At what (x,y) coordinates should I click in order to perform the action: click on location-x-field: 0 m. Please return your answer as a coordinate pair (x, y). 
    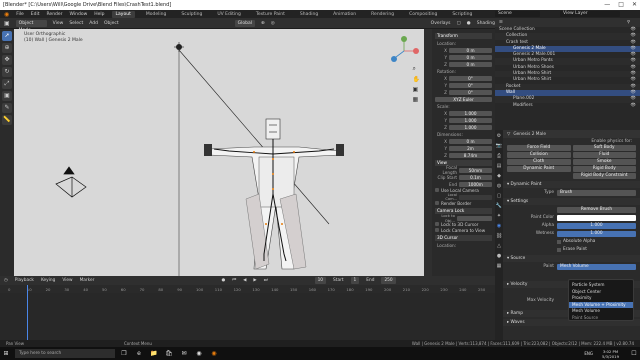
    Looking at the image, I should click on (470, 50).